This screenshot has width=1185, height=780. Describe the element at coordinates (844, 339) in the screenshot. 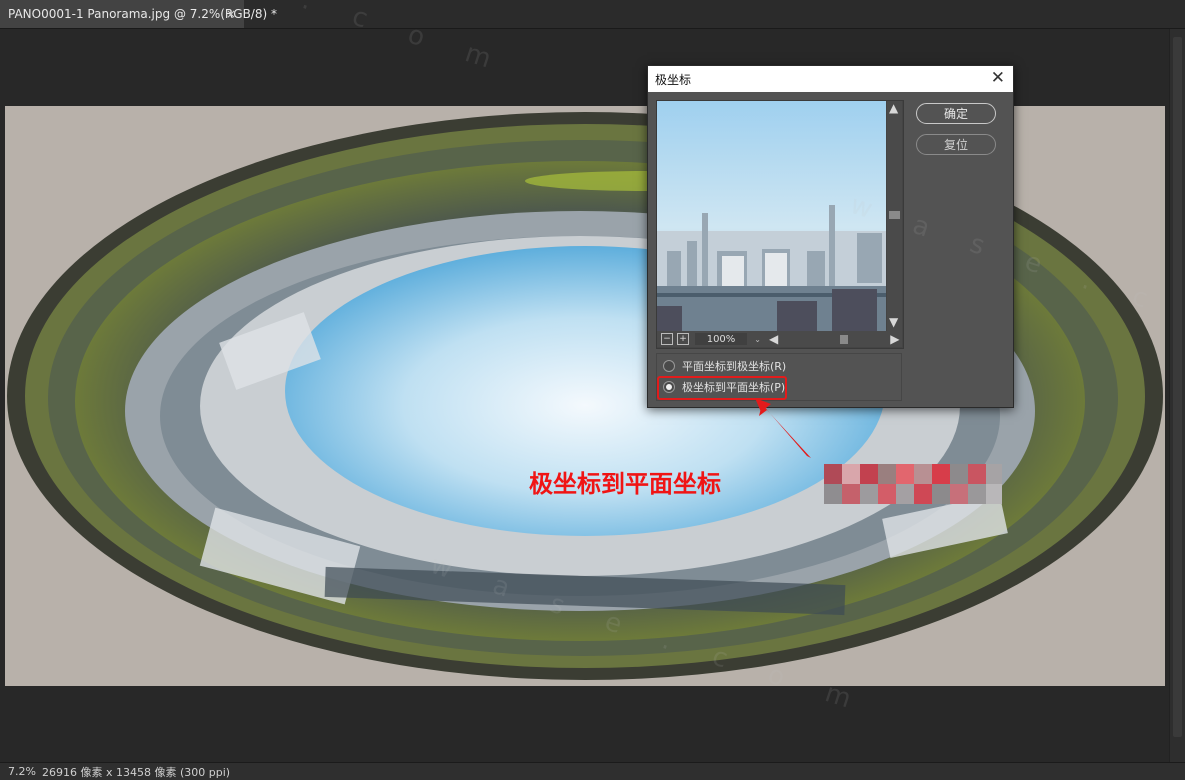

I see `preview-hscroll-thumb` at that location.